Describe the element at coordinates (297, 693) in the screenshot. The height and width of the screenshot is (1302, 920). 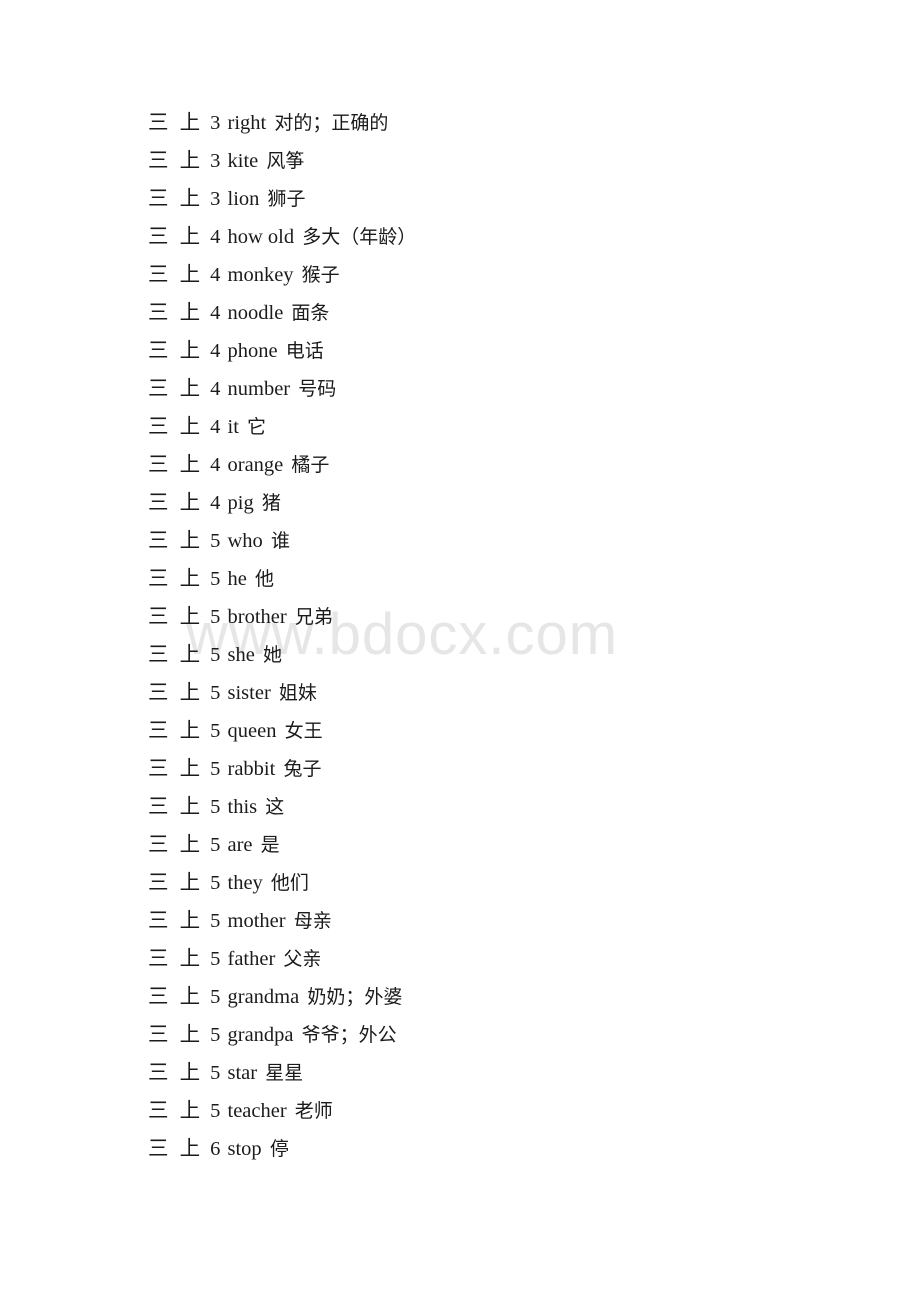
I see `entry-chinese-gloss: 姐妹` at that location.